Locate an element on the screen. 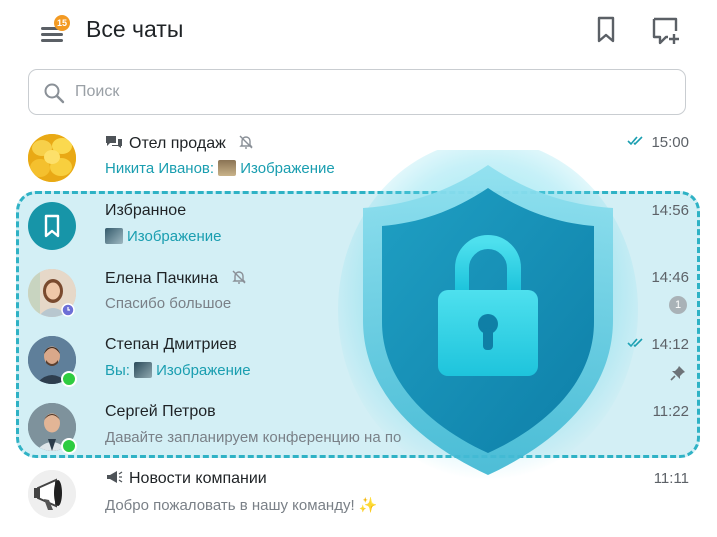 Image resolution: width=717 pixels, height=537 pixels. chat-time: 14:56 is located at coordinates (670, 210).